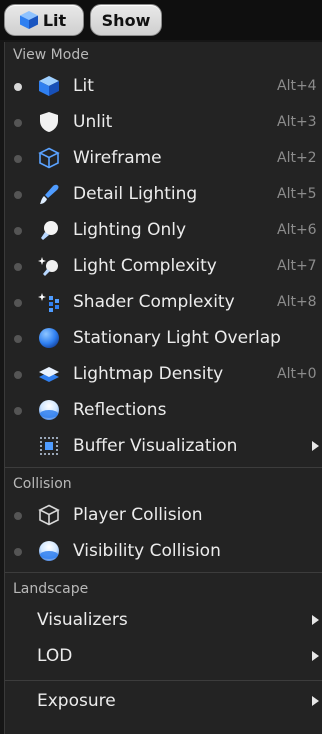  I want to click on menu-item-visibility-collision: Visibility Collision, so click(163, 551).